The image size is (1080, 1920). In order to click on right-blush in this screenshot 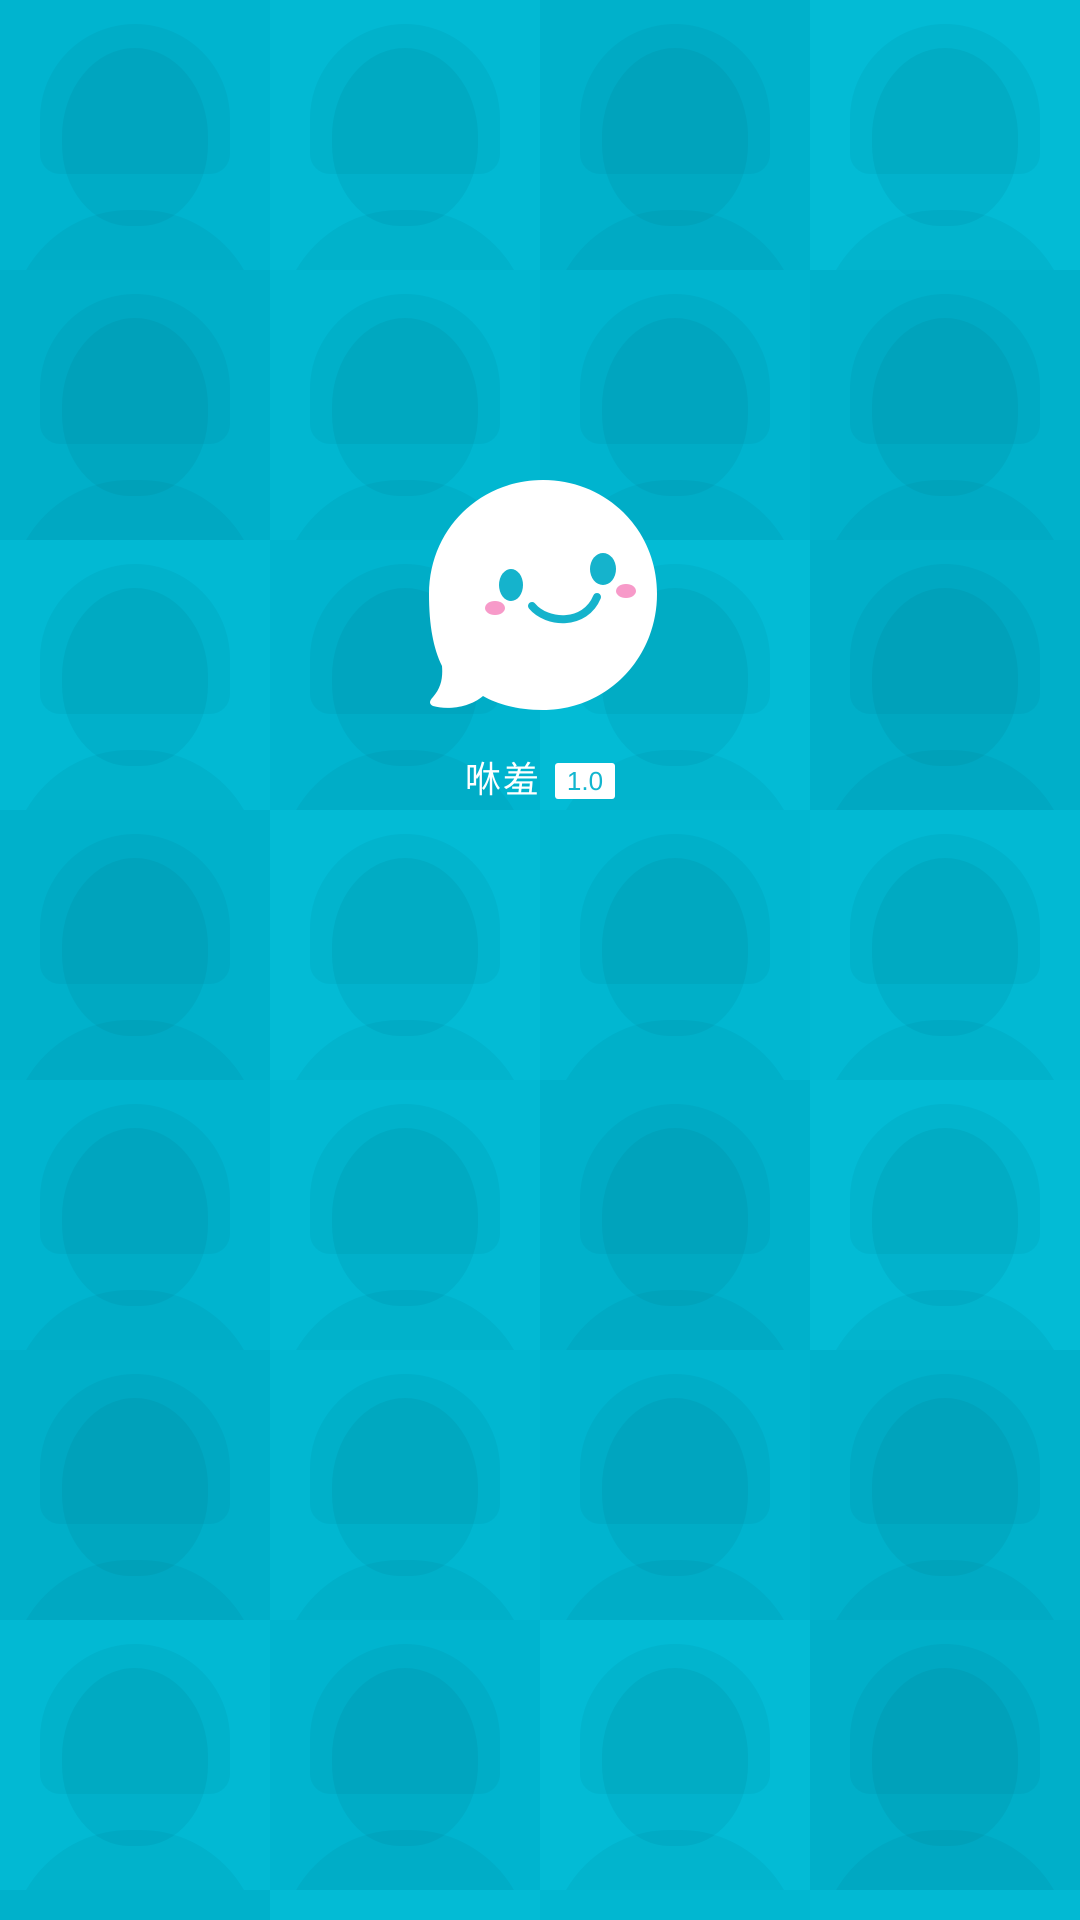, I will do `click(626, 591)`.